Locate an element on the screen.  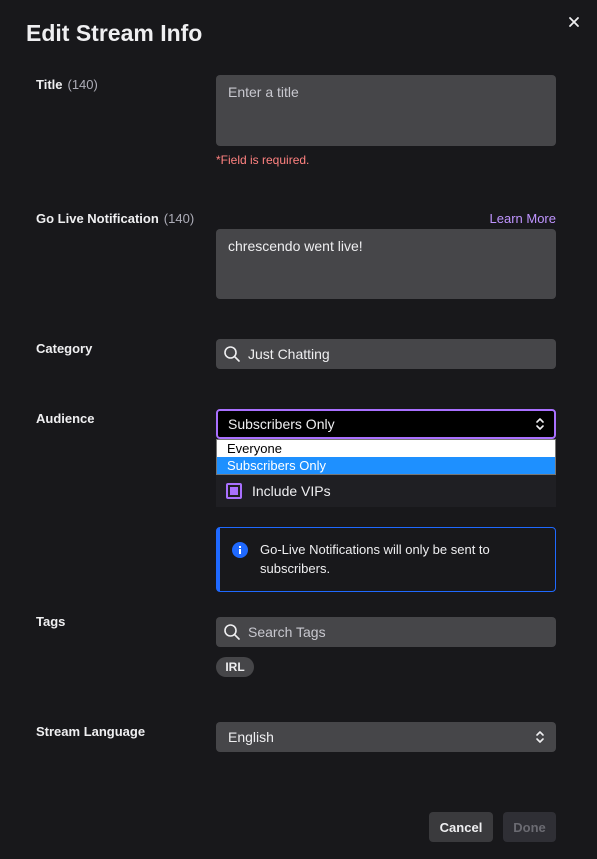
include-vips-label: Include VIPs is located at coordinates (291, 491).